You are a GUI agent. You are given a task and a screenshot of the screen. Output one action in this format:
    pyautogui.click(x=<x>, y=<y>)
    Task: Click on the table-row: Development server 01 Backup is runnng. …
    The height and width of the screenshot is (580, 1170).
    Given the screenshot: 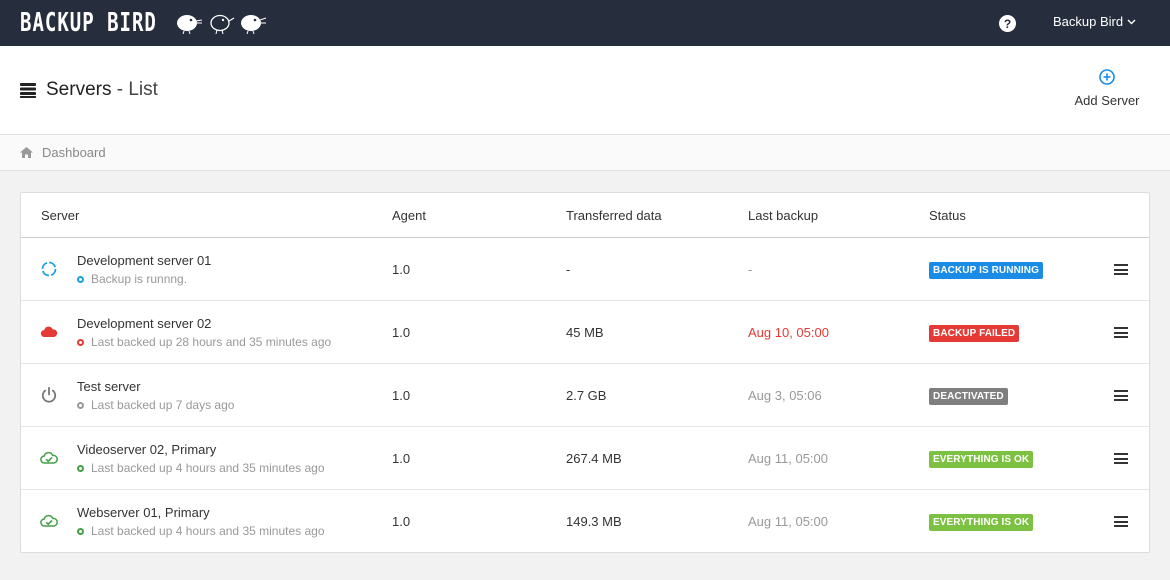 What is the action you would take?
    pyautogui.click(x=585, y=269)
    